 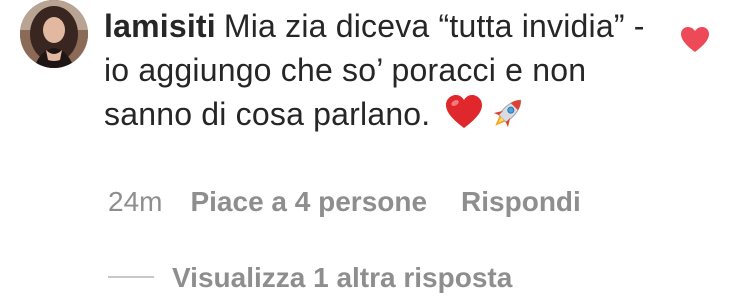 I want to click on reply-button: Rispondi, so click(x=521, y=201).